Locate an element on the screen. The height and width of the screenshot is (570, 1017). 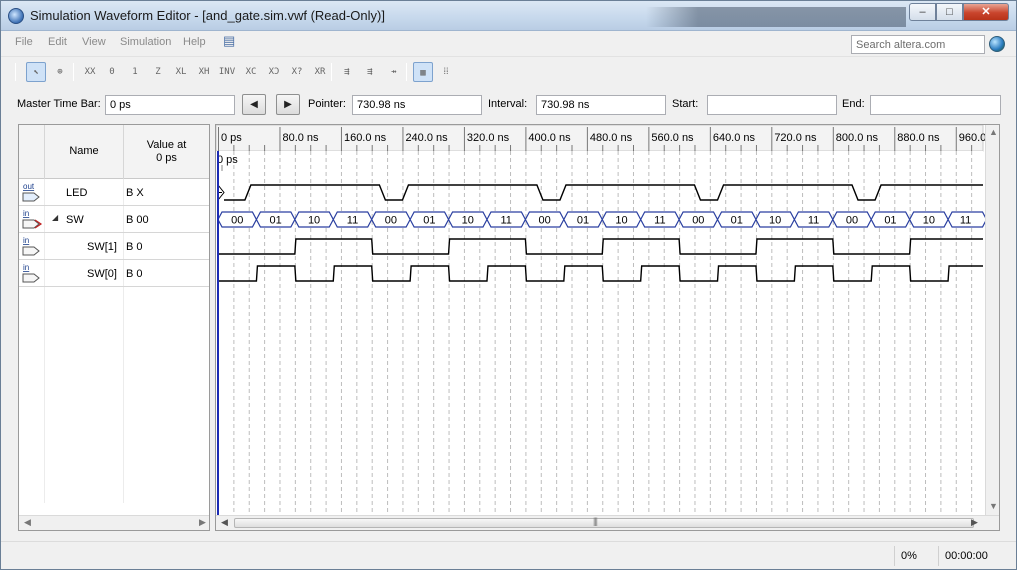
ruler-label: 480.0 ns is located at coordinates (611, 138).